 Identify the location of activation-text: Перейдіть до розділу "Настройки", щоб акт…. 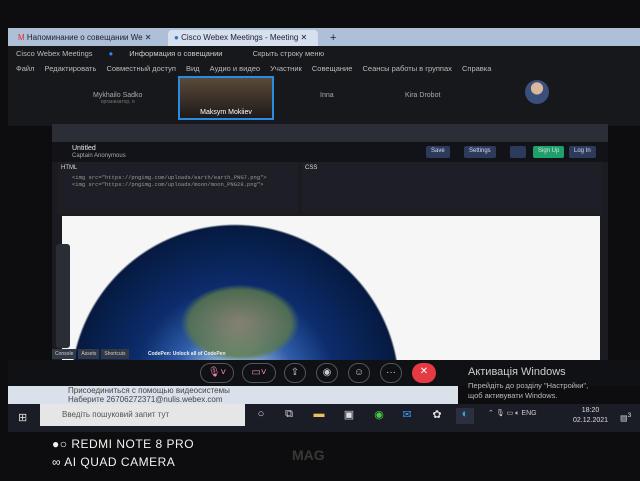
(528, 390).